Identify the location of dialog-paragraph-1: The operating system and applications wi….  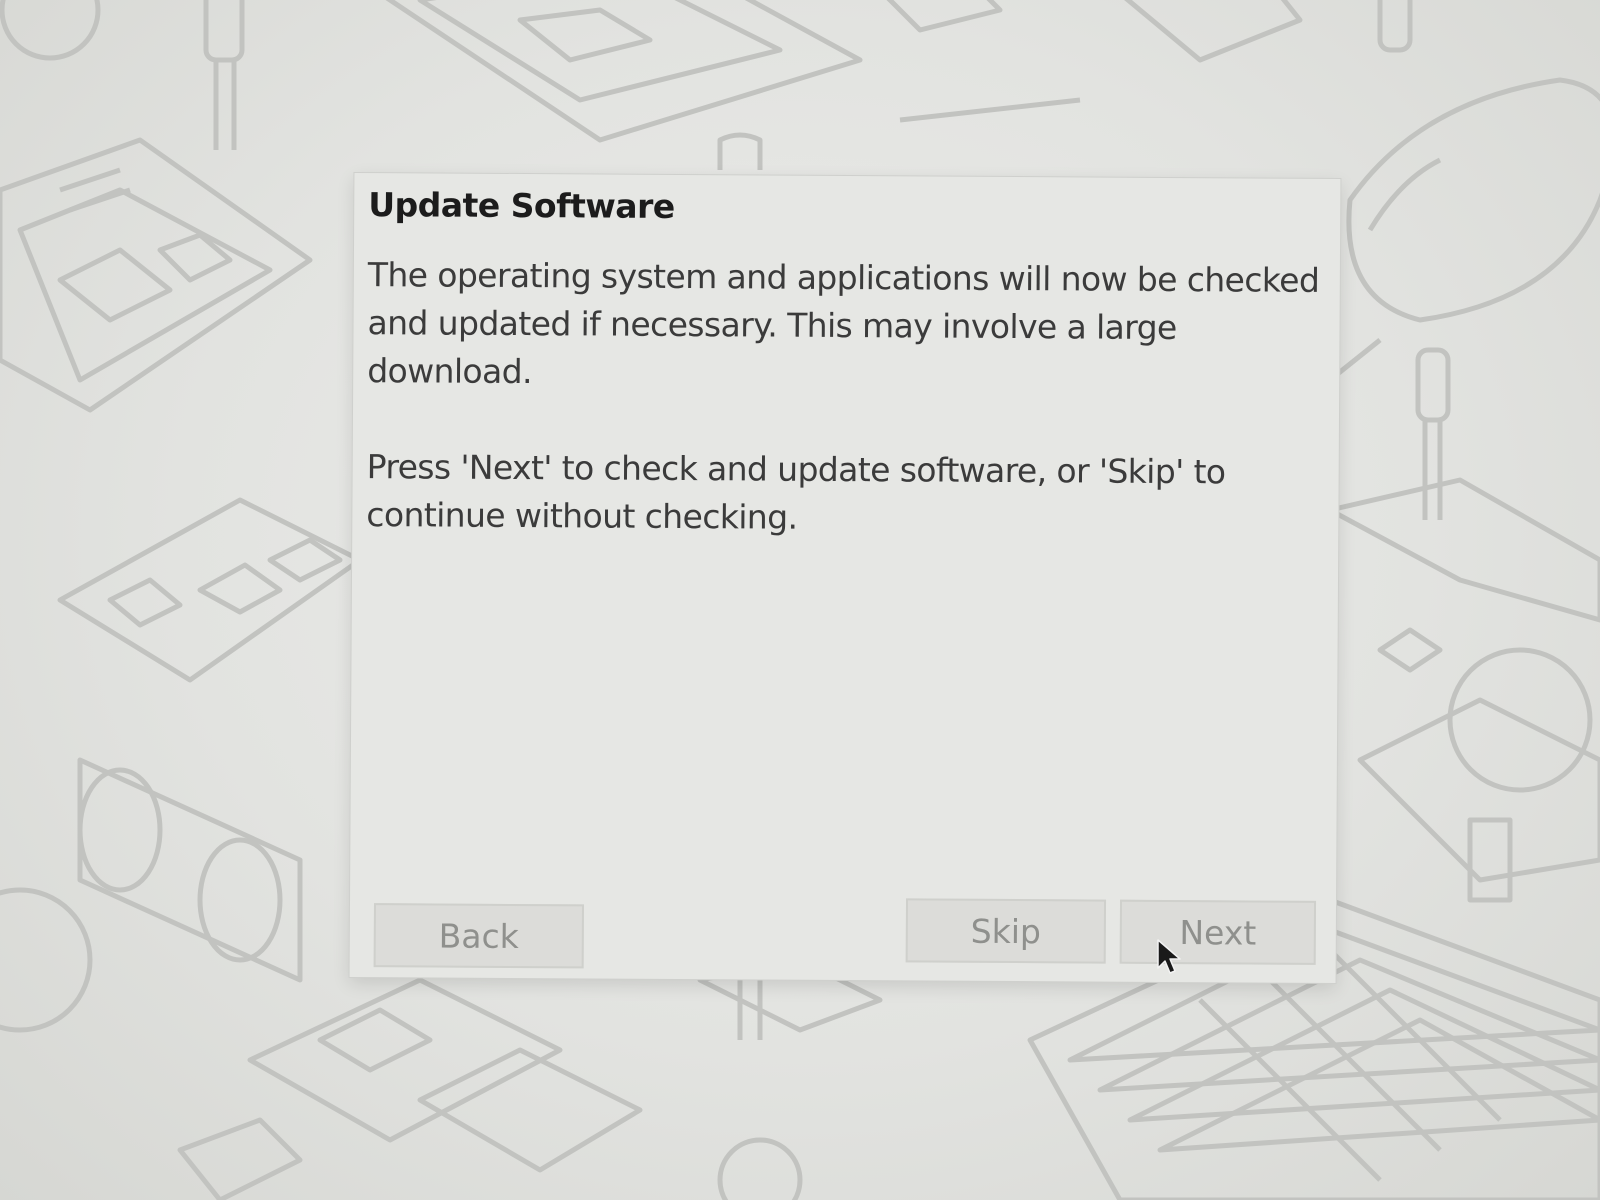
(843, 323).